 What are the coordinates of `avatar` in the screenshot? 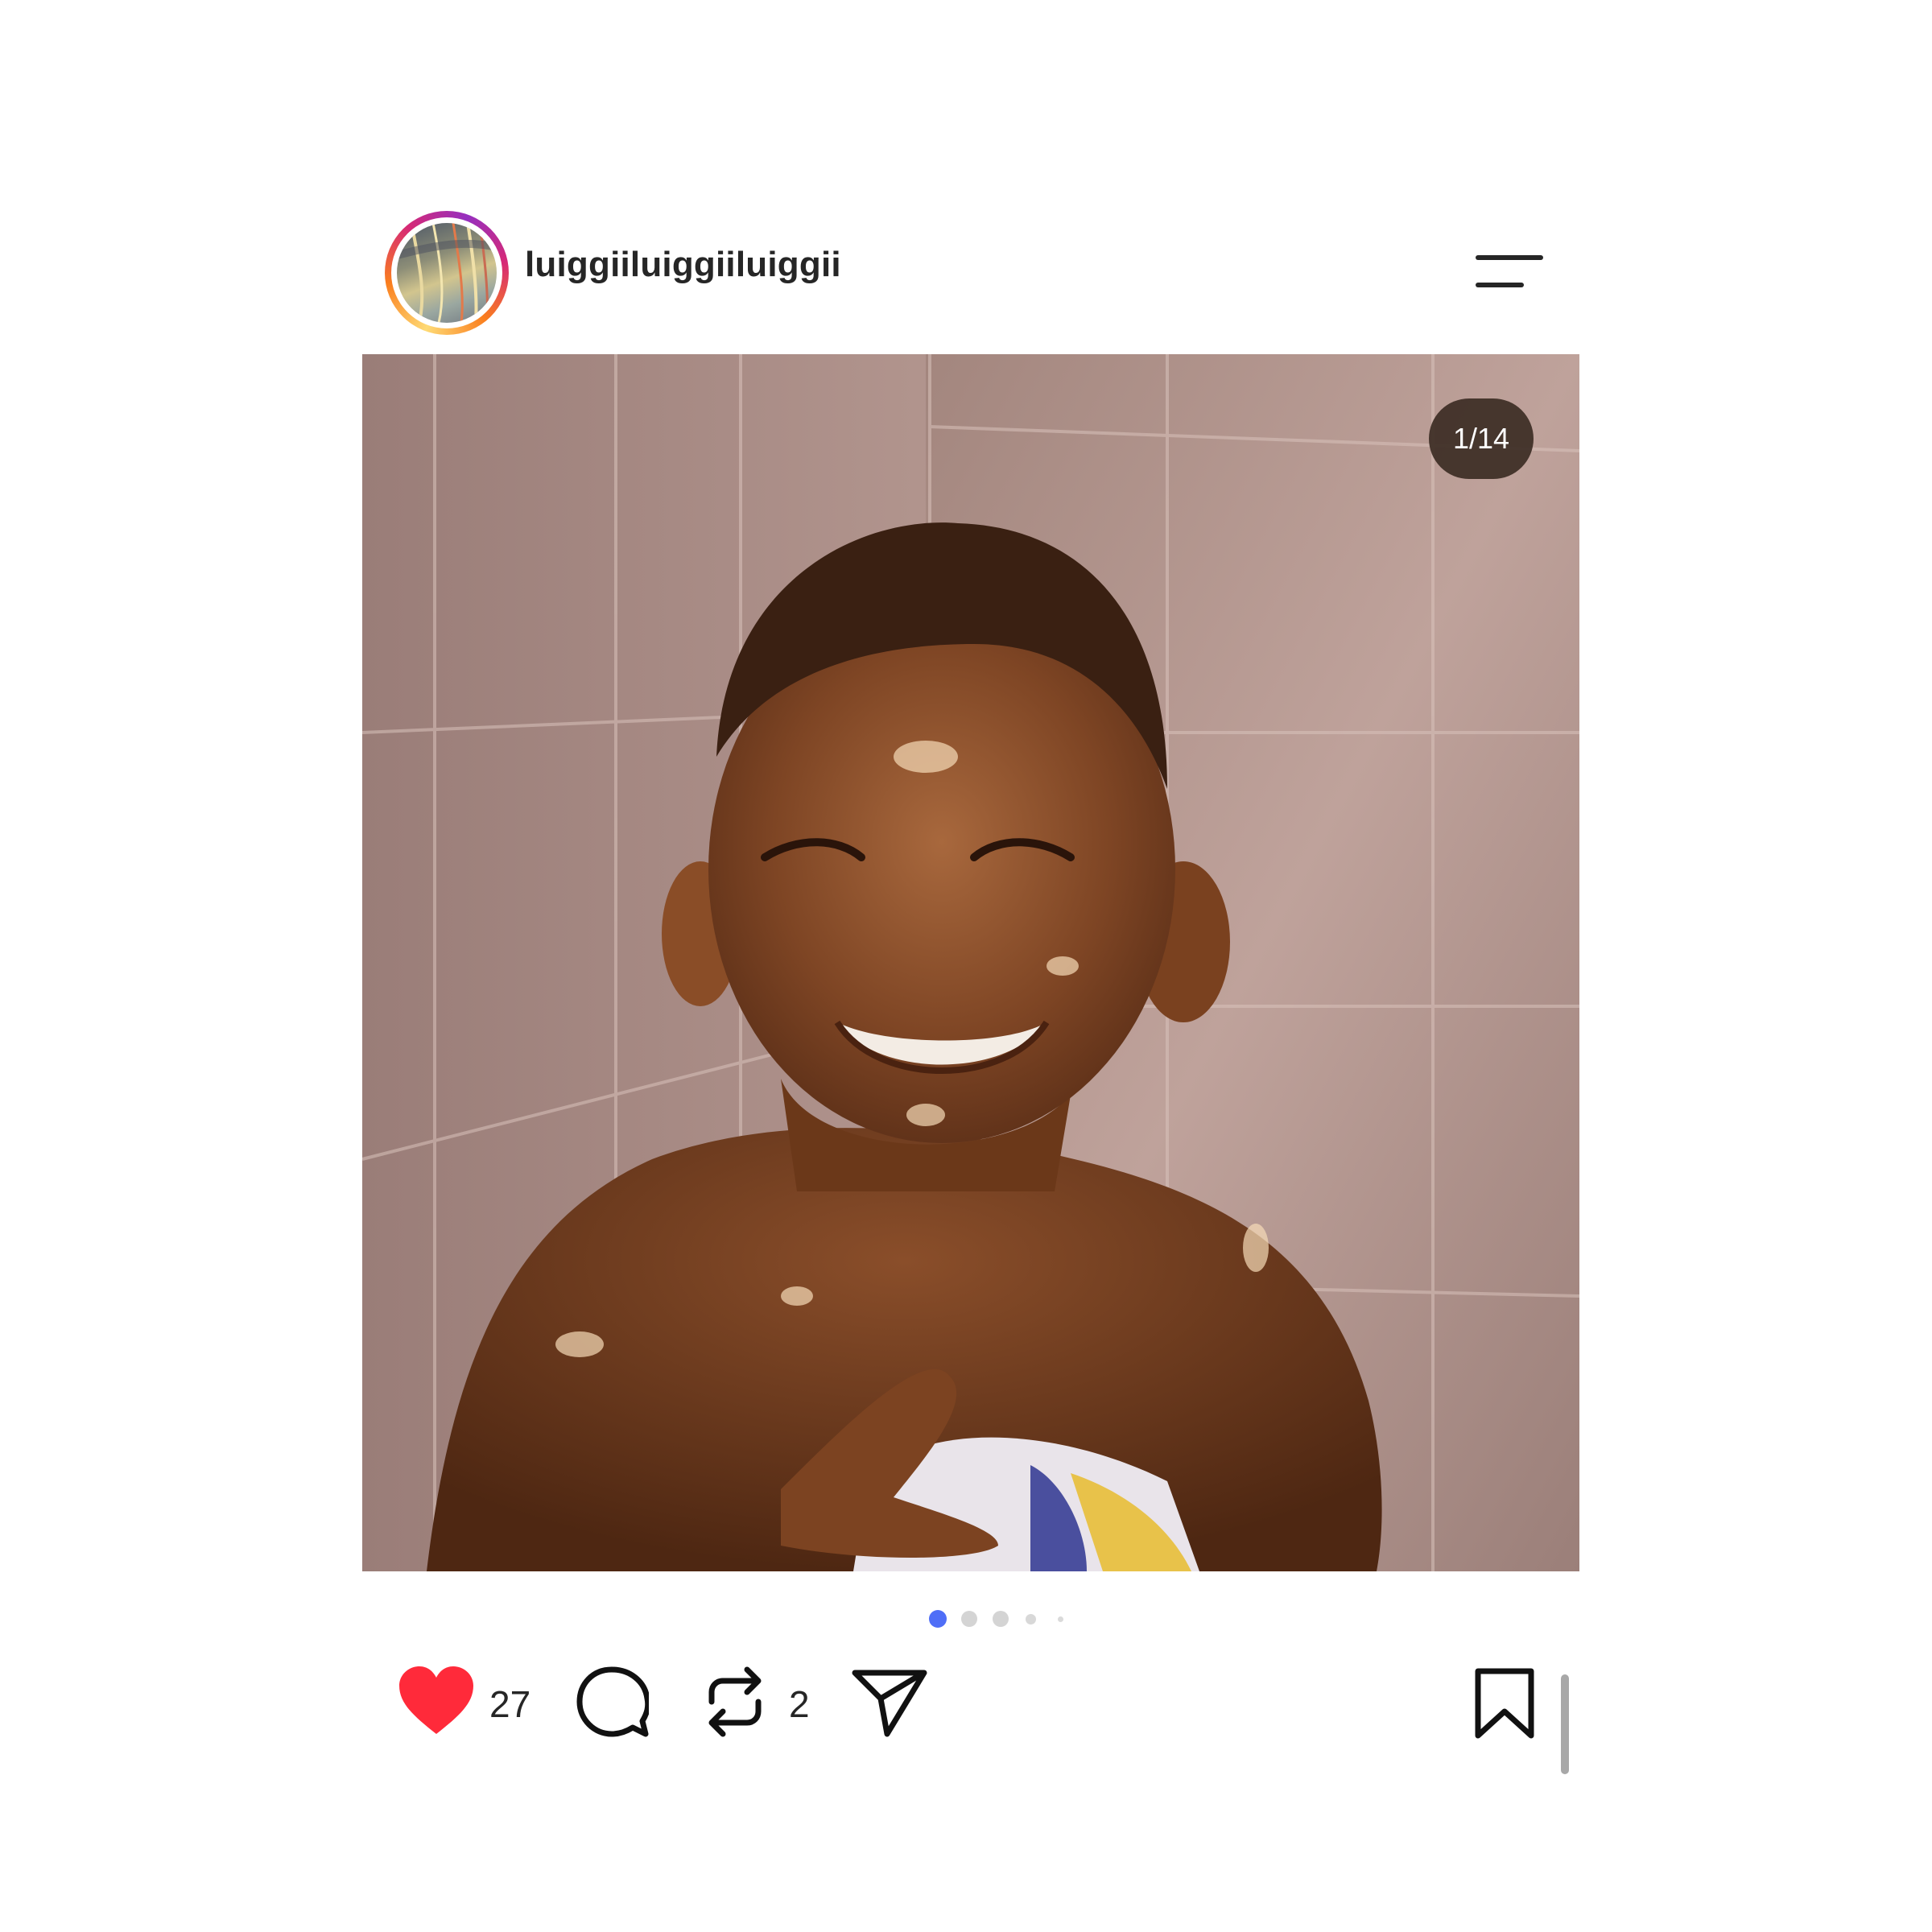 It's located at (447, 273).